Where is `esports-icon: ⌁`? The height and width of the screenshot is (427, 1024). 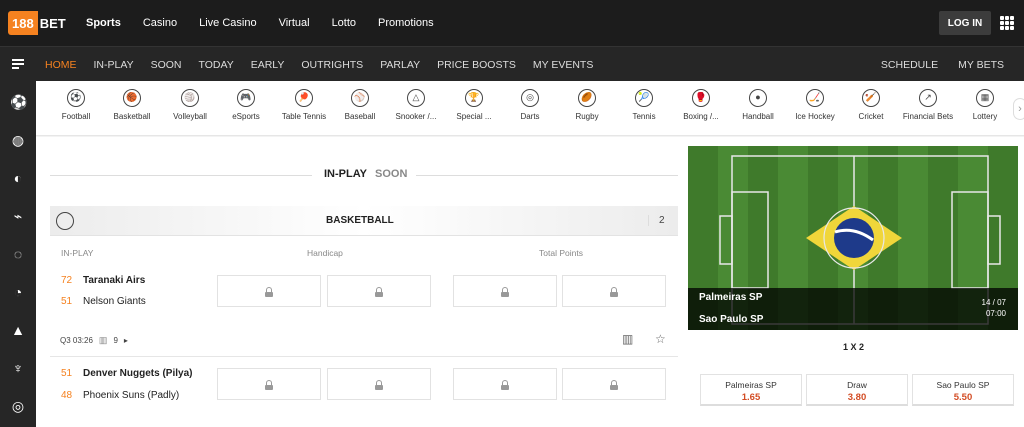
esports-icon: ⌁ is located at coordinates (18, 216).